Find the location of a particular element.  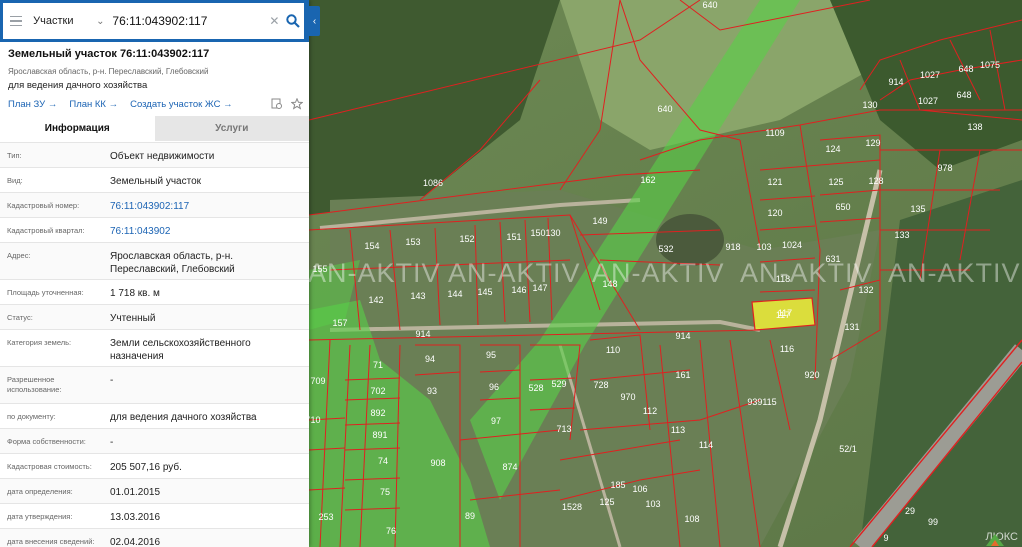

info-value: Учтенный is located at coordinates (133, 318).